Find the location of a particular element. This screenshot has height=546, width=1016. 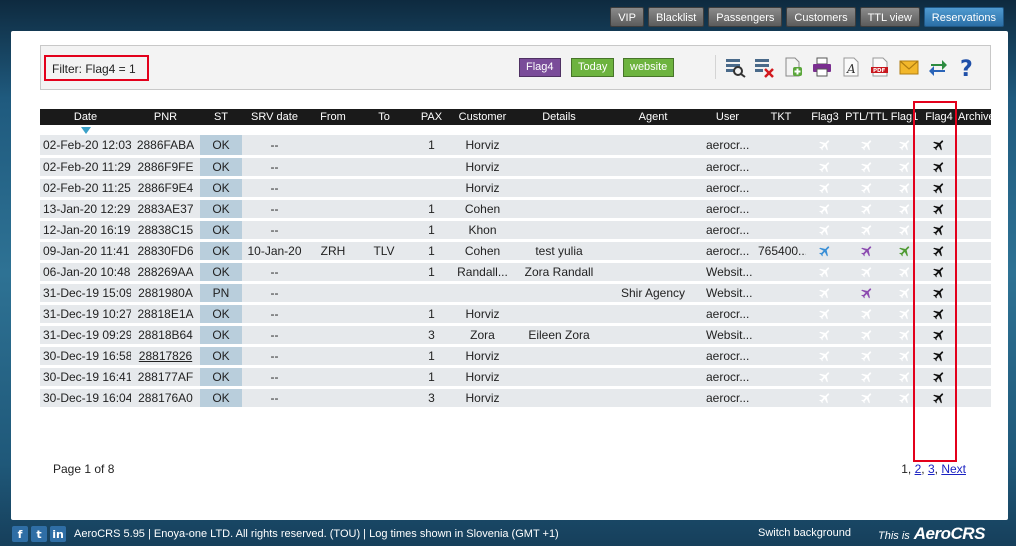

column-header-date: Date is located at coordinates (85, 117).